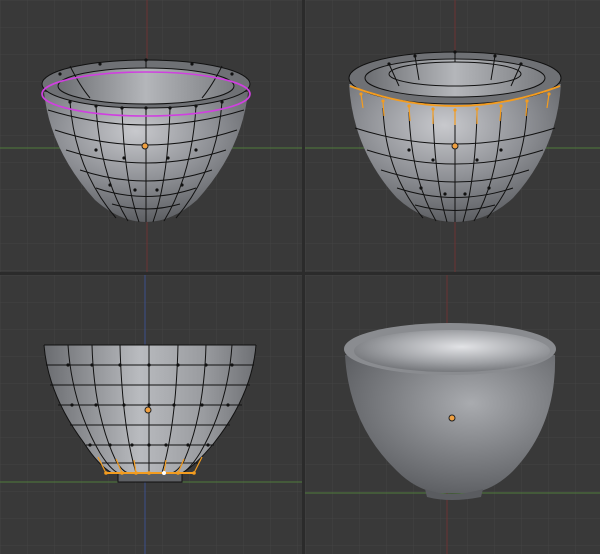  Describe the element at coordinates (452, 351) in the screenshot. I see `bowl-inner-surface` at that location.